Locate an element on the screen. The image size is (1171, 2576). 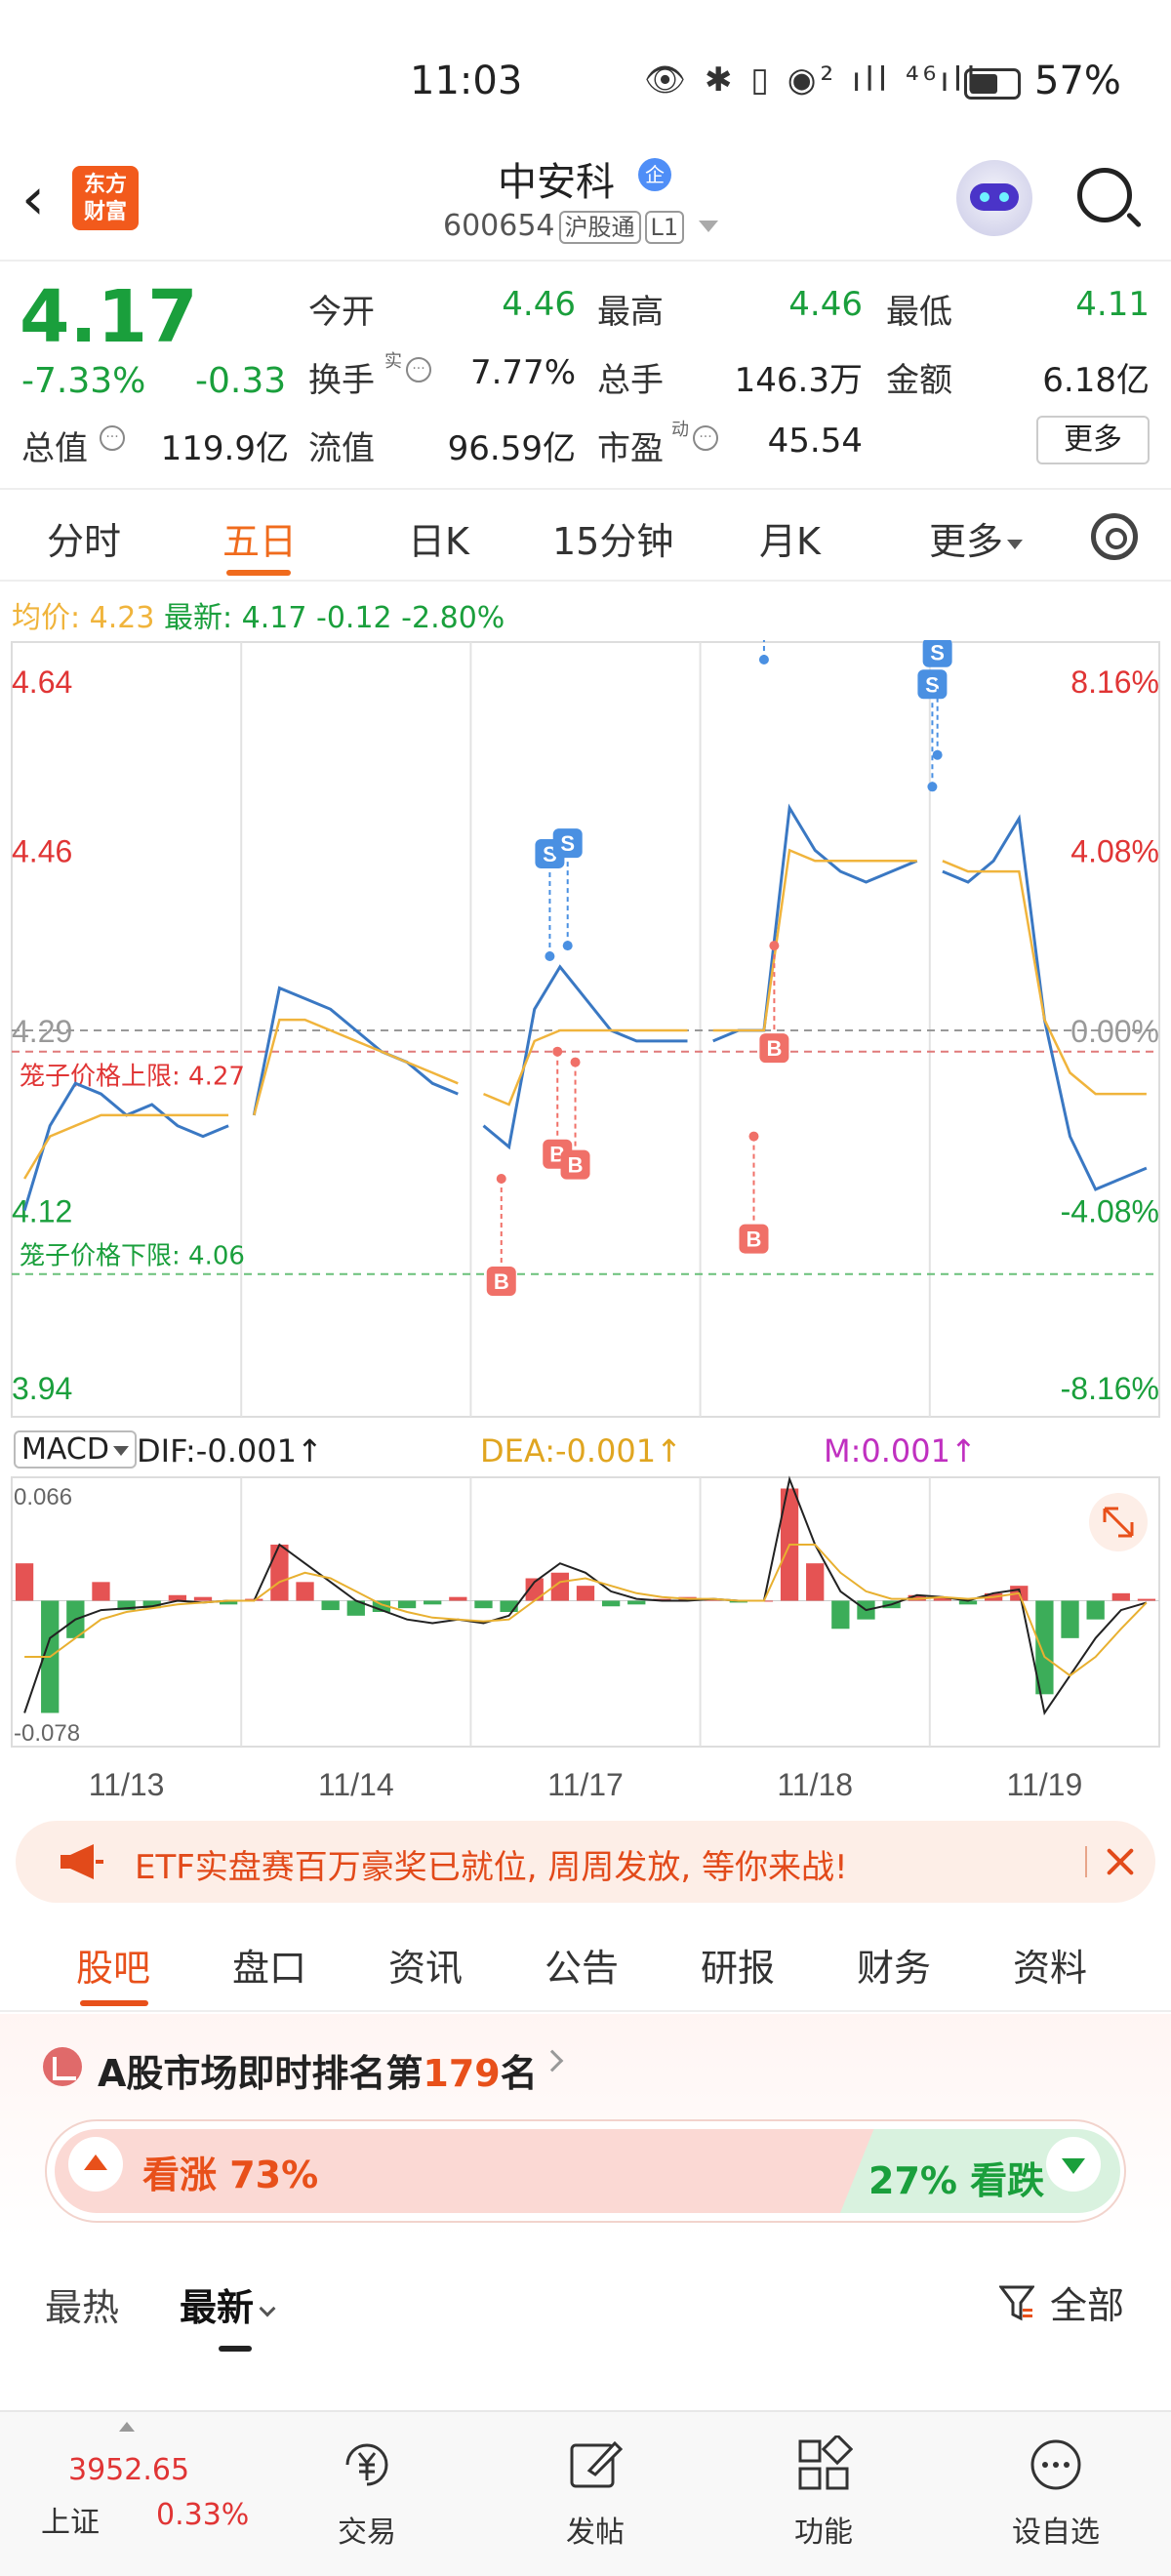
ranking-suffix: 名 is located at coordinates (519, 2073).